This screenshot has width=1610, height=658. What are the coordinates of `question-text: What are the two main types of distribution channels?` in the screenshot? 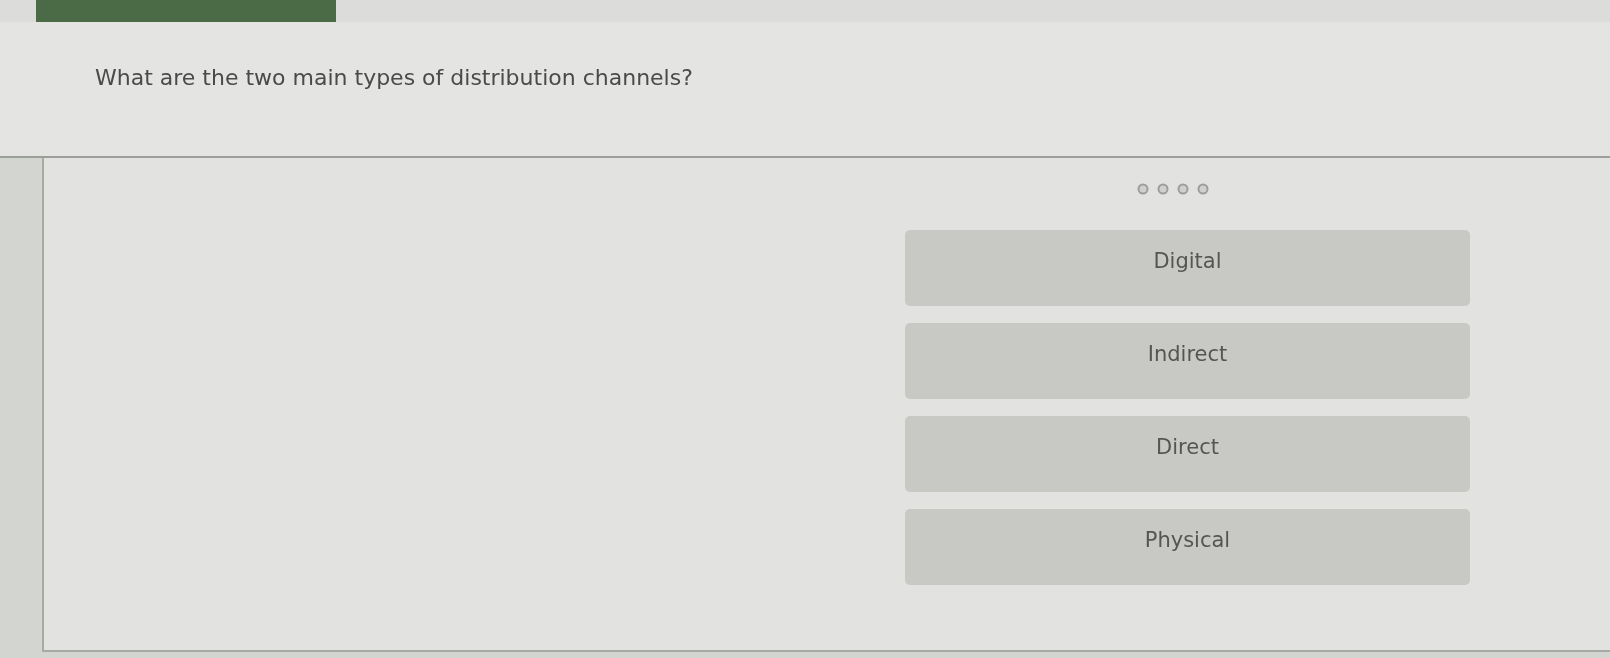 It's located at (394, 77).